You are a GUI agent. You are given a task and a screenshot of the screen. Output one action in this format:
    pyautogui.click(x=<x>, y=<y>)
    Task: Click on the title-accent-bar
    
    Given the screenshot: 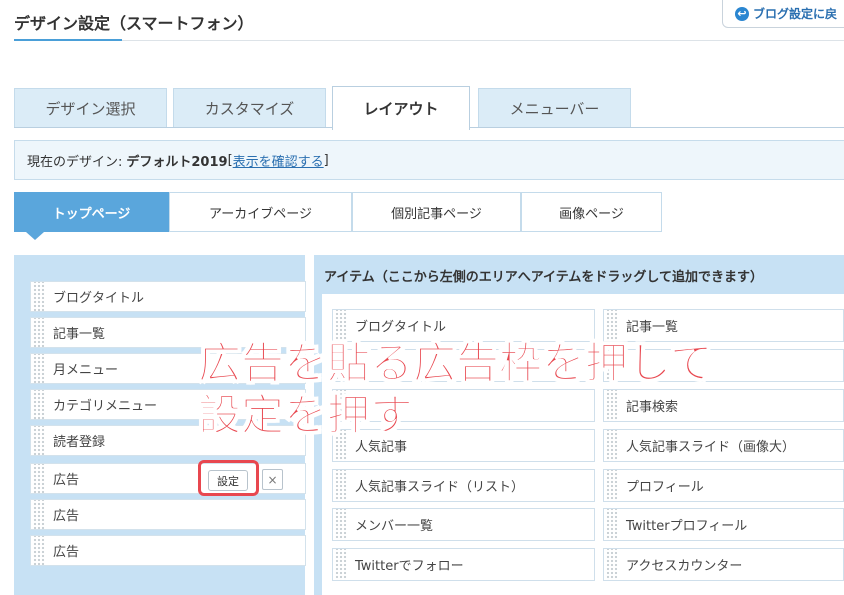 What is the action you would take?
    pyautogui.click(x=68, y=40)
    